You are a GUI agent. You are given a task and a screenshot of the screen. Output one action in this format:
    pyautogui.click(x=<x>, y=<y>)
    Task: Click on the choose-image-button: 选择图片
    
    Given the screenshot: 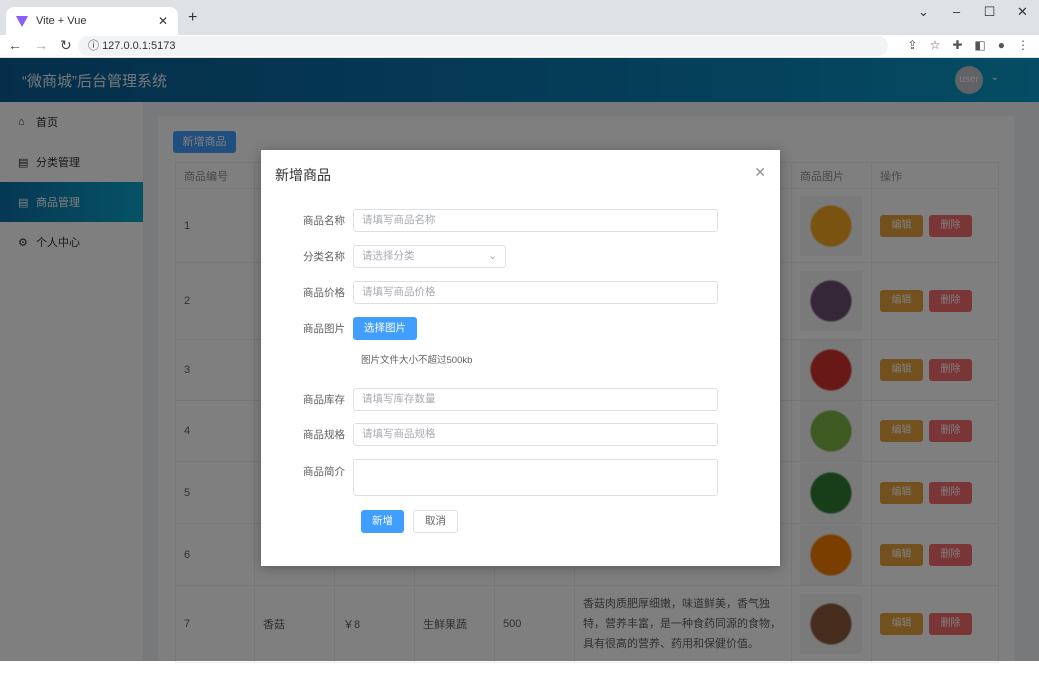 What is the action you would take?
    pyautogui.click(x=385, y=328)
    